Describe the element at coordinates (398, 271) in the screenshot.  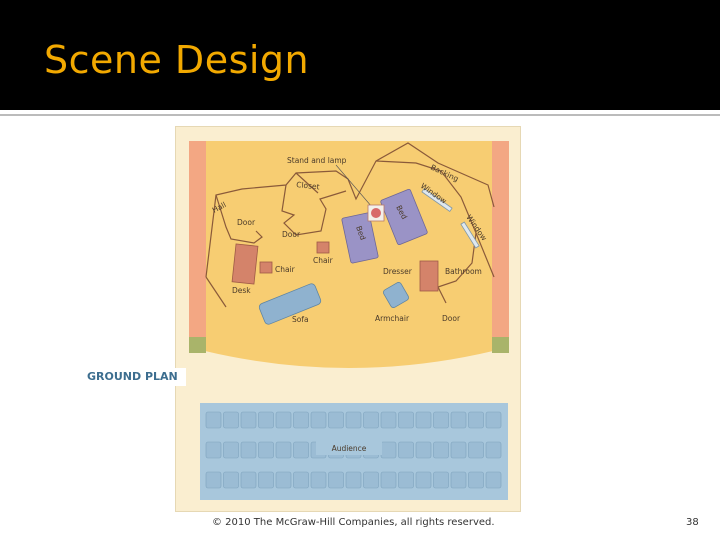
I see `label-dresser: Dresser` at that location.